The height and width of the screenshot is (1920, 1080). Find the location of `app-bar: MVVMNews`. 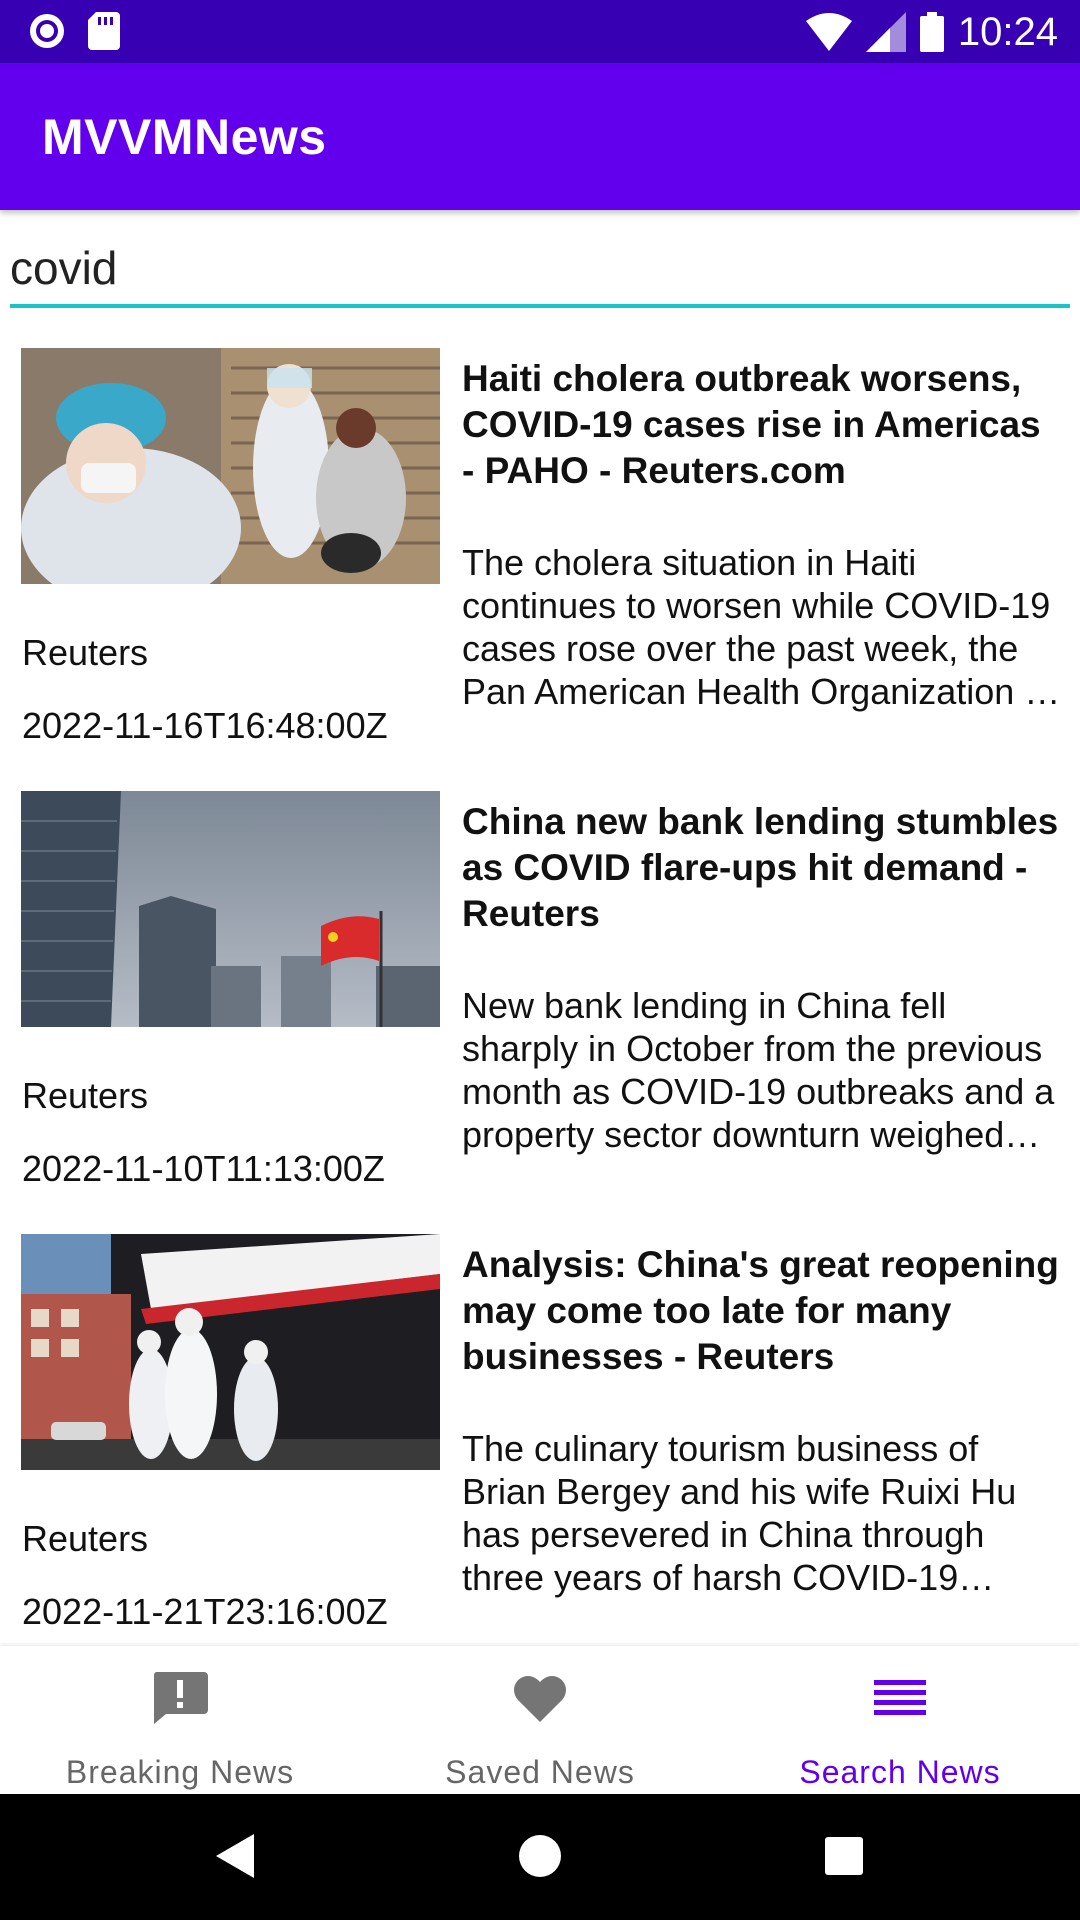

app-bar: MVVMNews is located at coordinates (540, 136).